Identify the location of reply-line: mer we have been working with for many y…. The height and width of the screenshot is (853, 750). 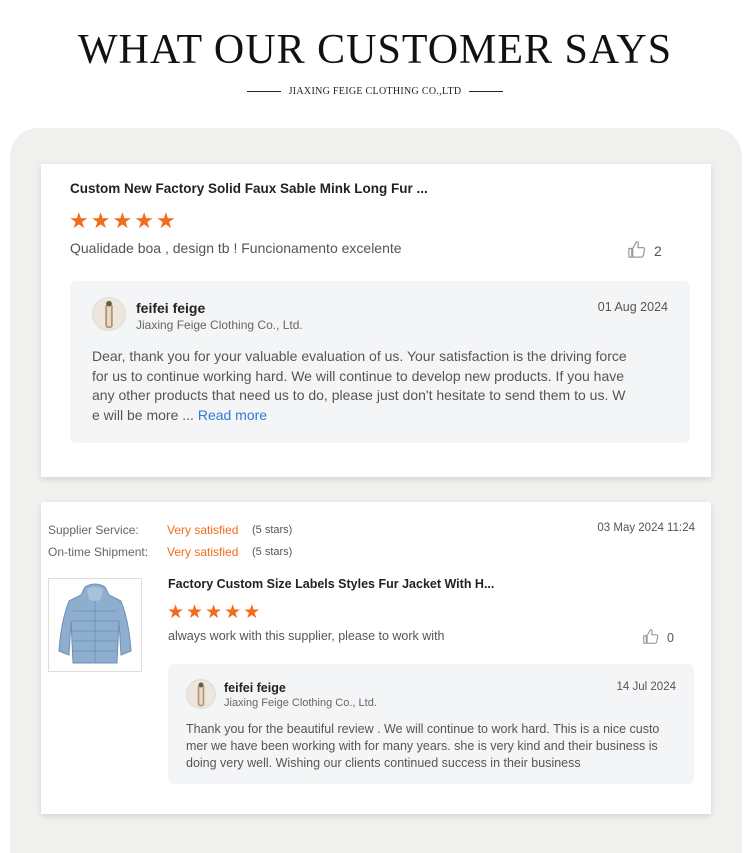
(422, 746).